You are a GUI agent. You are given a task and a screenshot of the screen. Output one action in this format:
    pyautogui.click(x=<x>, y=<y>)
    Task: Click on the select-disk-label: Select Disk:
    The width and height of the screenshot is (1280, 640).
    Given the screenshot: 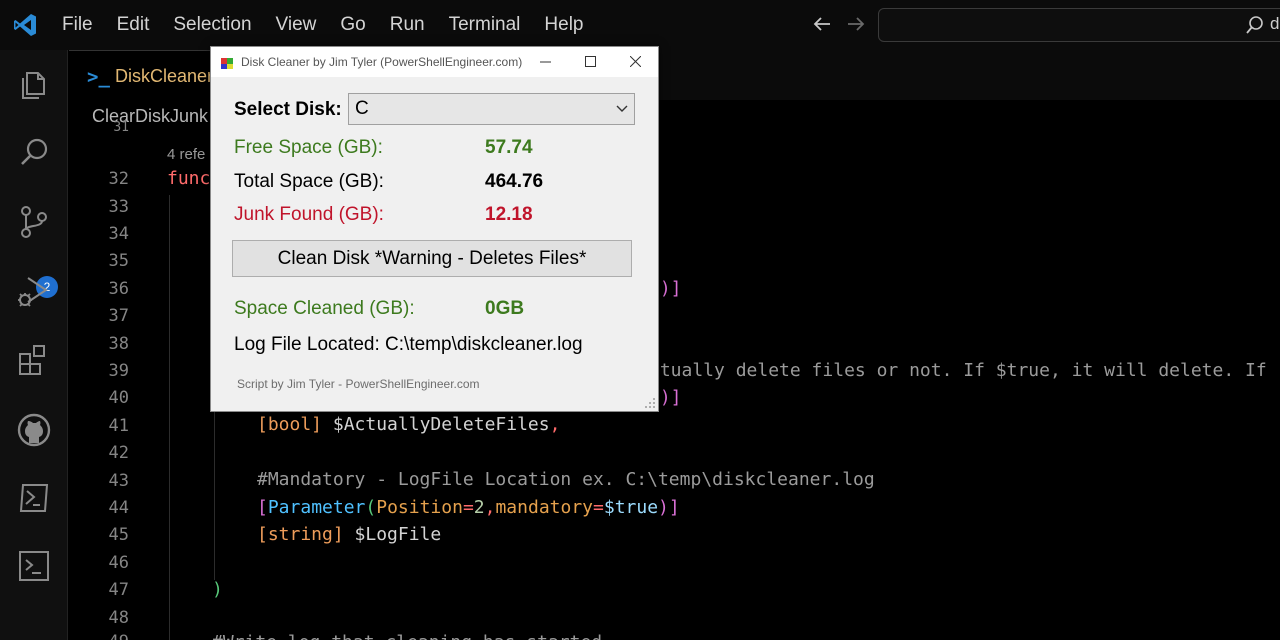 What is the action you would take?
    pyautogui.click(x=288, y=109)
    